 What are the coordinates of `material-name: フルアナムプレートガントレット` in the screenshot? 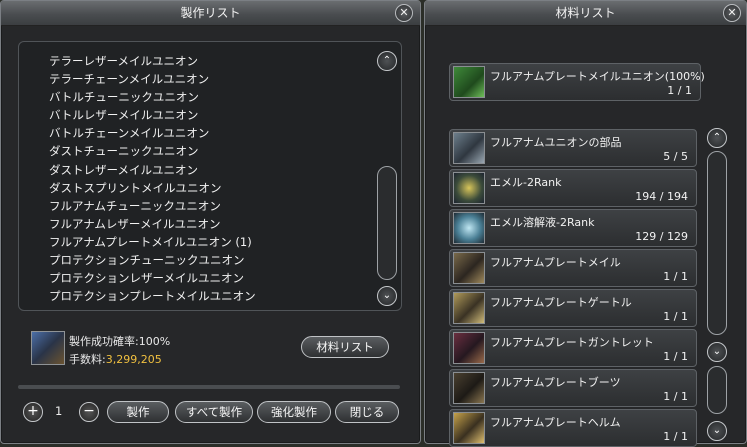 It's located at (572, 342).